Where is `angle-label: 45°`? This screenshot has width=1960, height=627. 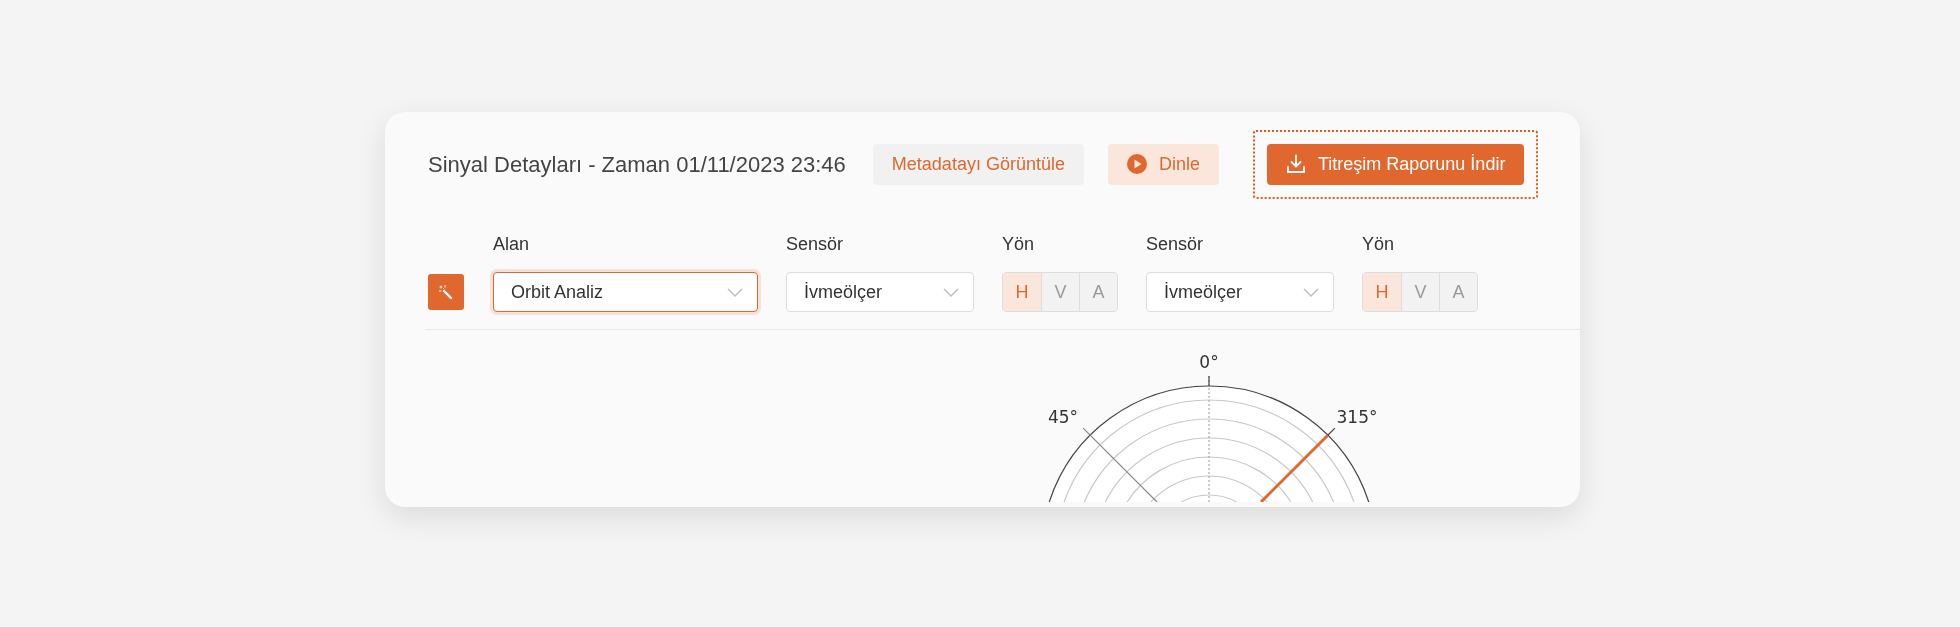 angle-label: 45° is located at coordinates (1063, 417).